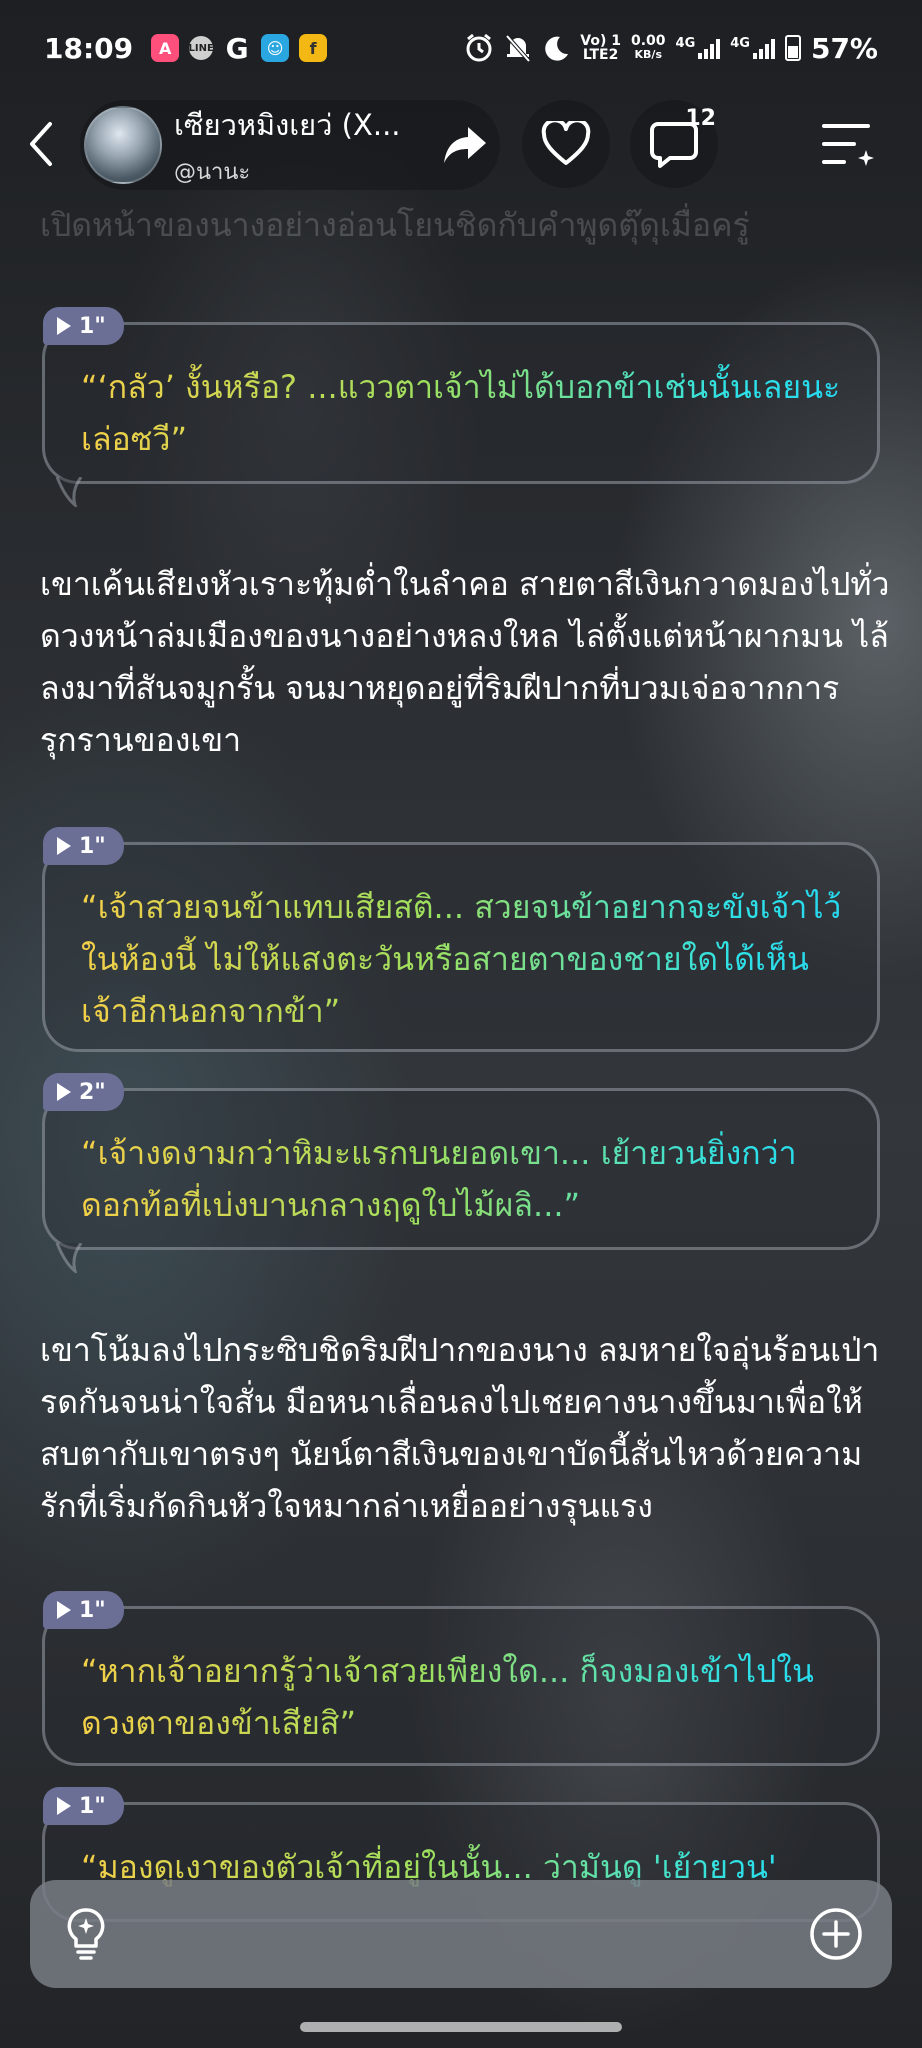  What do you see at coordinates (89, 48) in the screenshot?
I see `clock: 18:09` at bounding box center [89, 48].